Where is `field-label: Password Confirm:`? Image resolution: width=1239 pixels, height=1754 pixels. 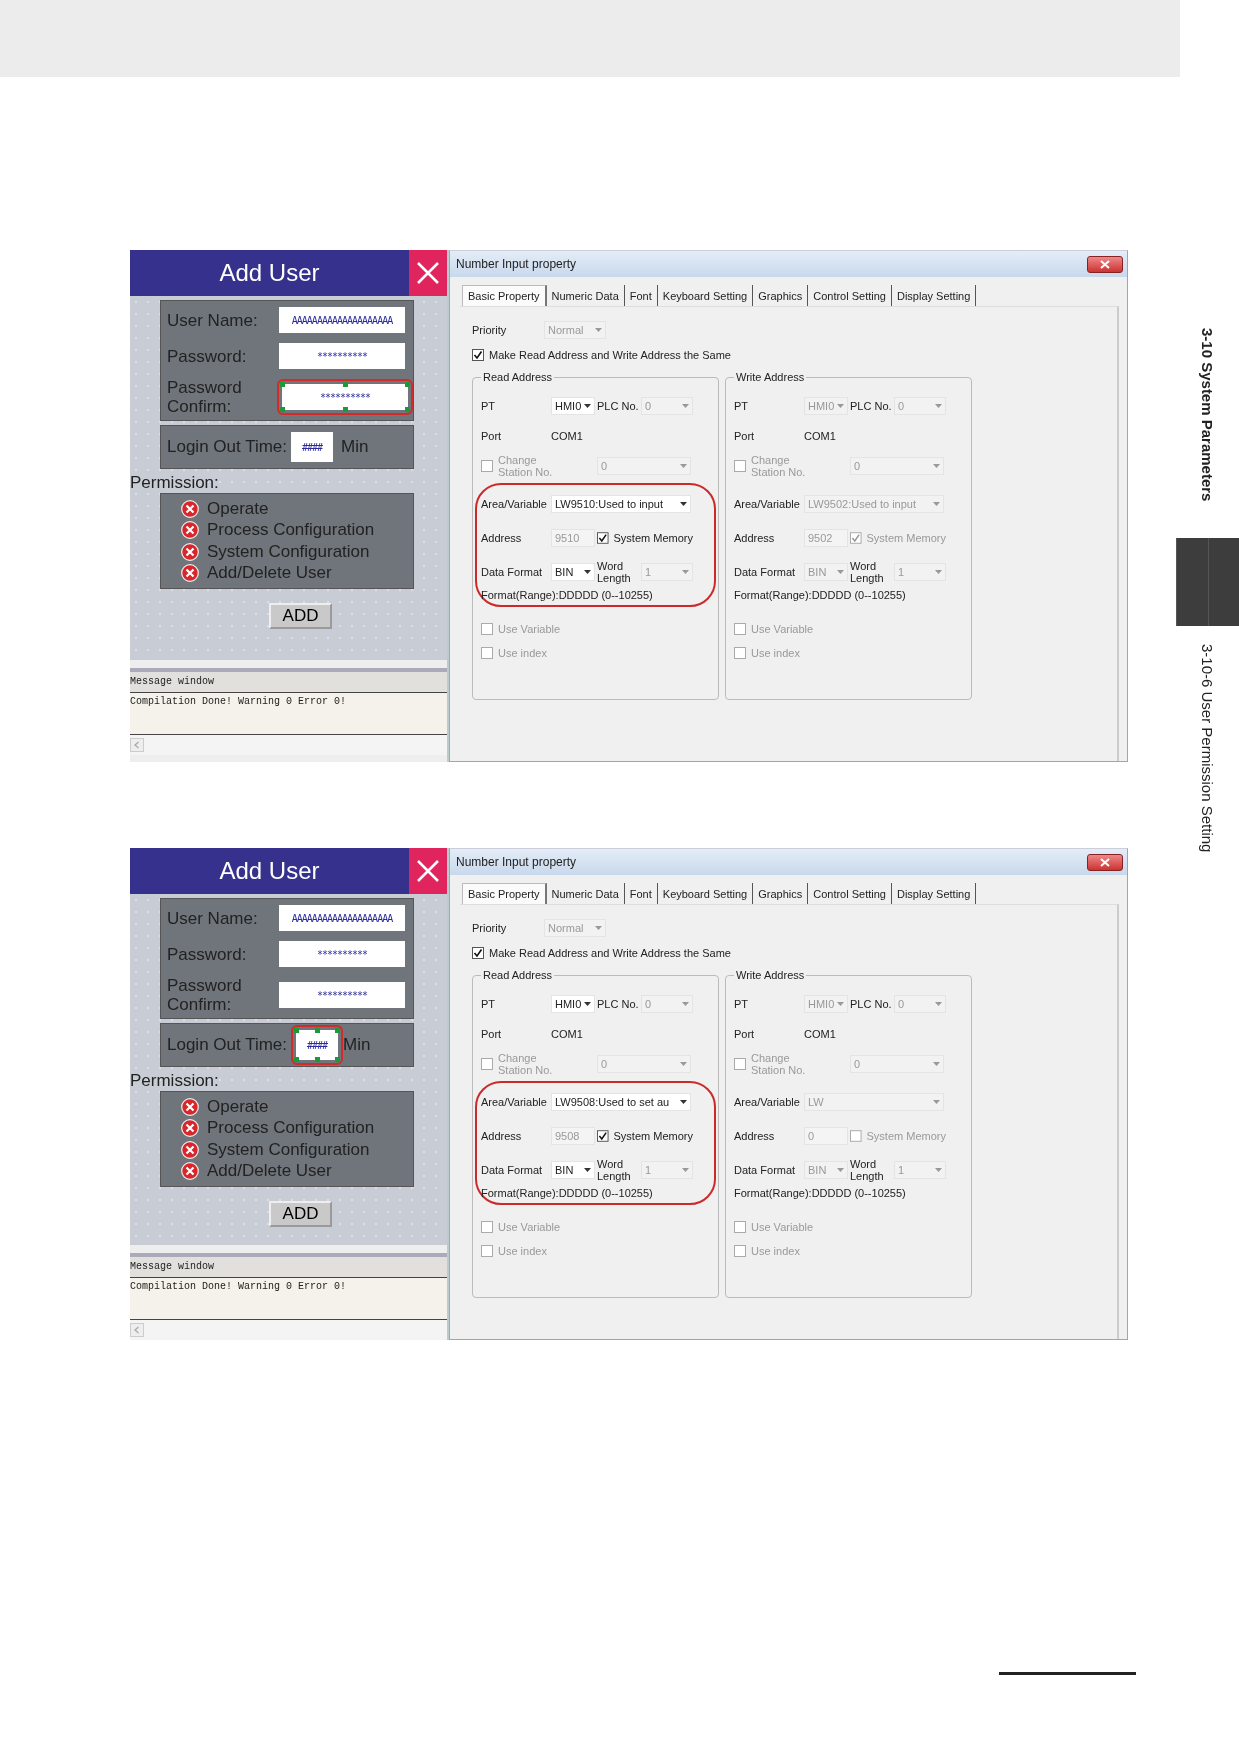
field-label: Password Confirm: is located at coordinates (205, 995).